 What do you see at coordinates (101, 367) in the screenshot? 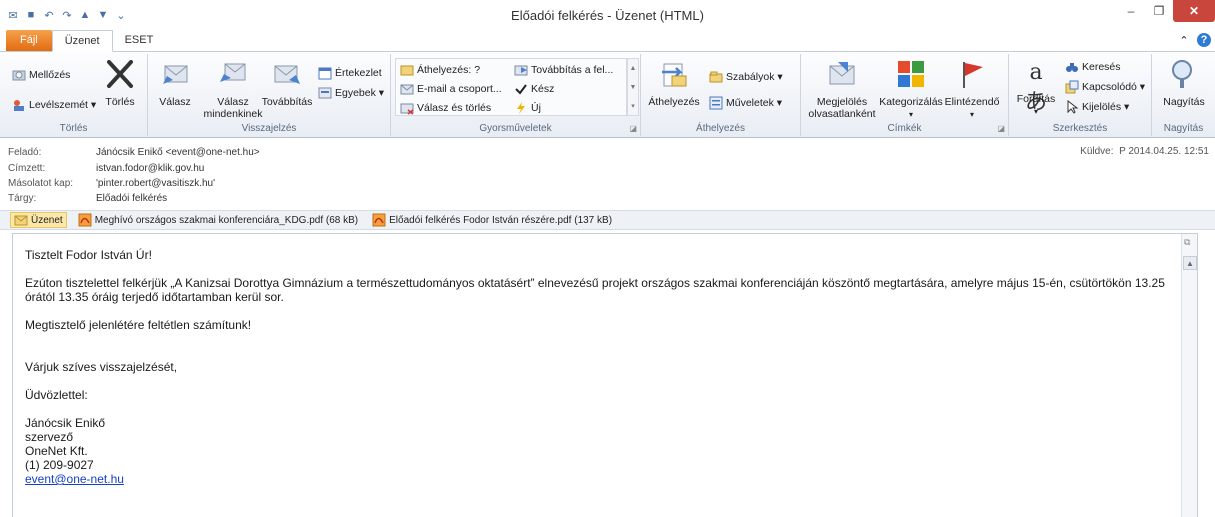
I see `paragraph-3: Várjuk szíves visszajelzését,` at bounding box center [101, 367].